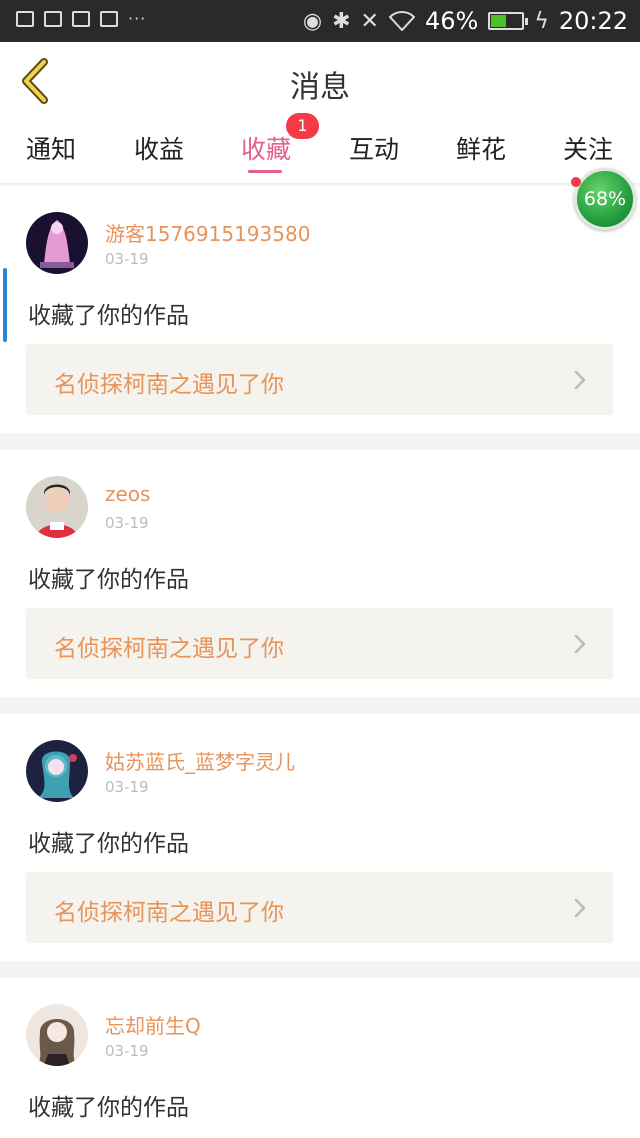  I want to click on vibrate-icon: ◉, so click(312, 21).